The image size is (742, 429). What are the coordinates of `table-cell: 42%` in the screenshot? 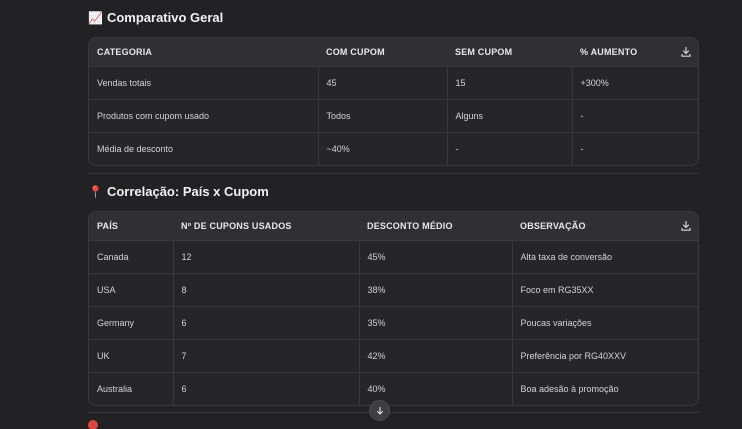 It's located at (436, 356).